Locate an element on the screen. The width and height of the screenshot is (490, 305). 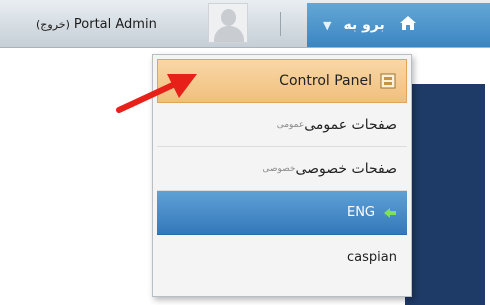
user-link: (خروج) Portal Admin is located at coordinates (96, 24).